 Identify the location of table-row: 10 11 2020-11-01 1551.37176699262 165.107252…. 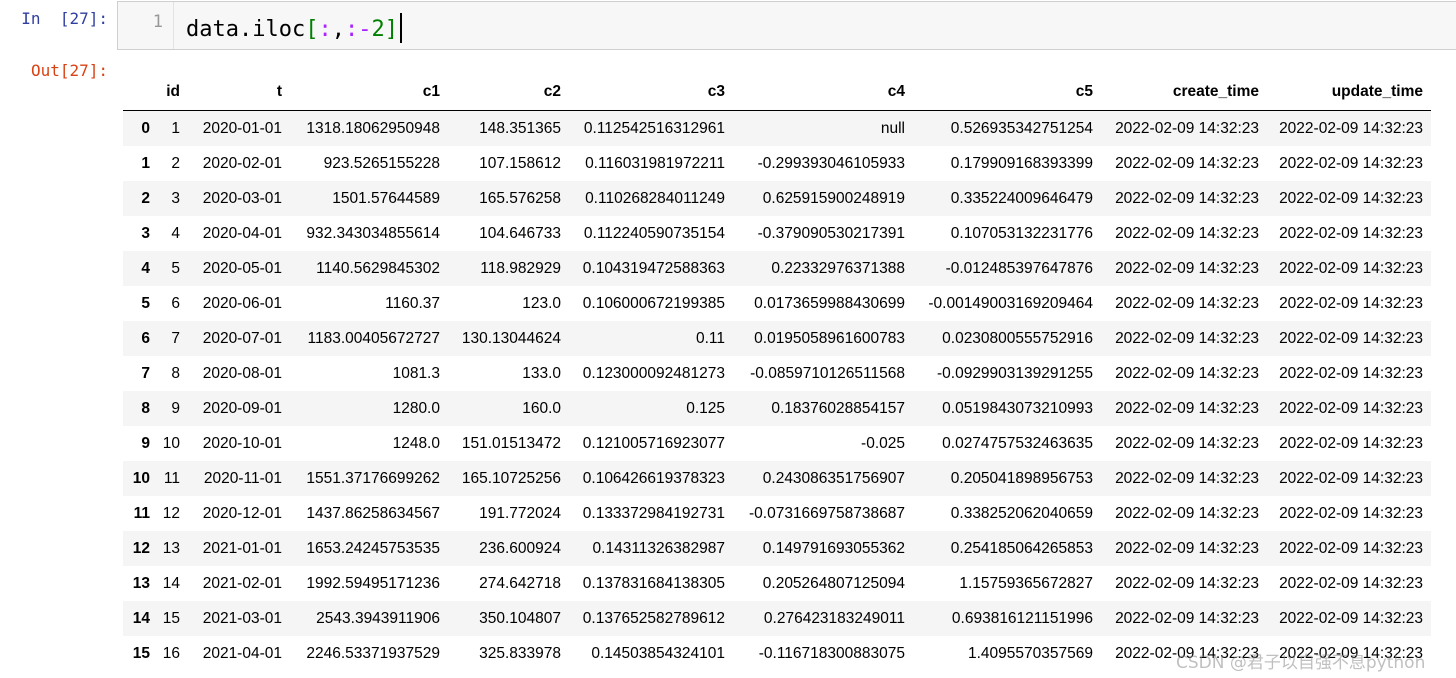
(777, 478).